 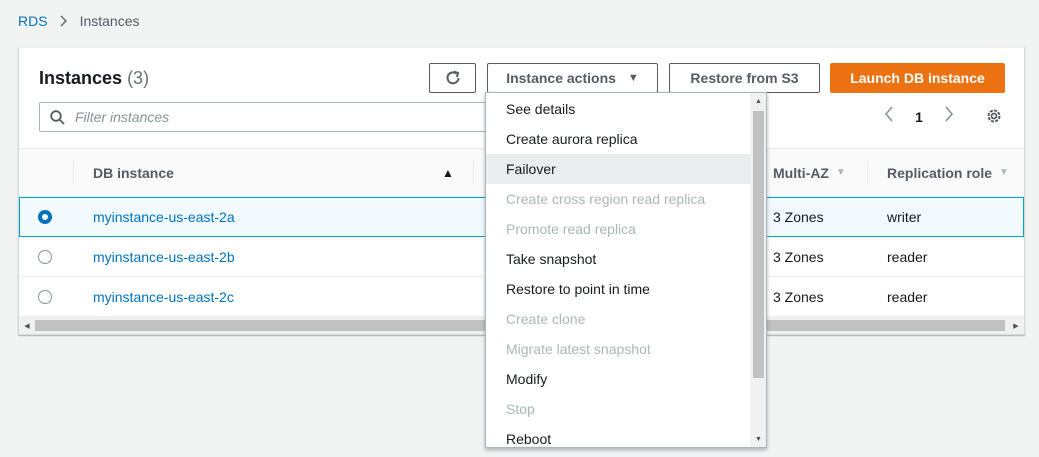 I want to click on refresh-icon, so click(x=452, y=77).